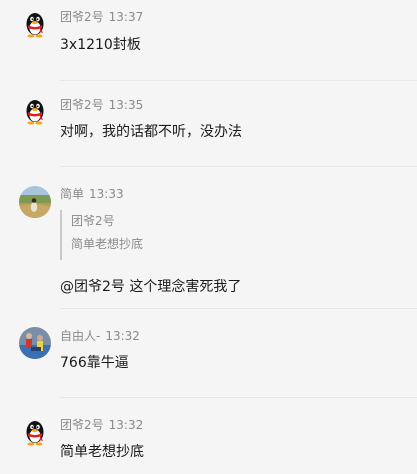  Describe the element at coordinates (80, 336) in the screenshot. I see `sender-name: 自由人-` at that location.